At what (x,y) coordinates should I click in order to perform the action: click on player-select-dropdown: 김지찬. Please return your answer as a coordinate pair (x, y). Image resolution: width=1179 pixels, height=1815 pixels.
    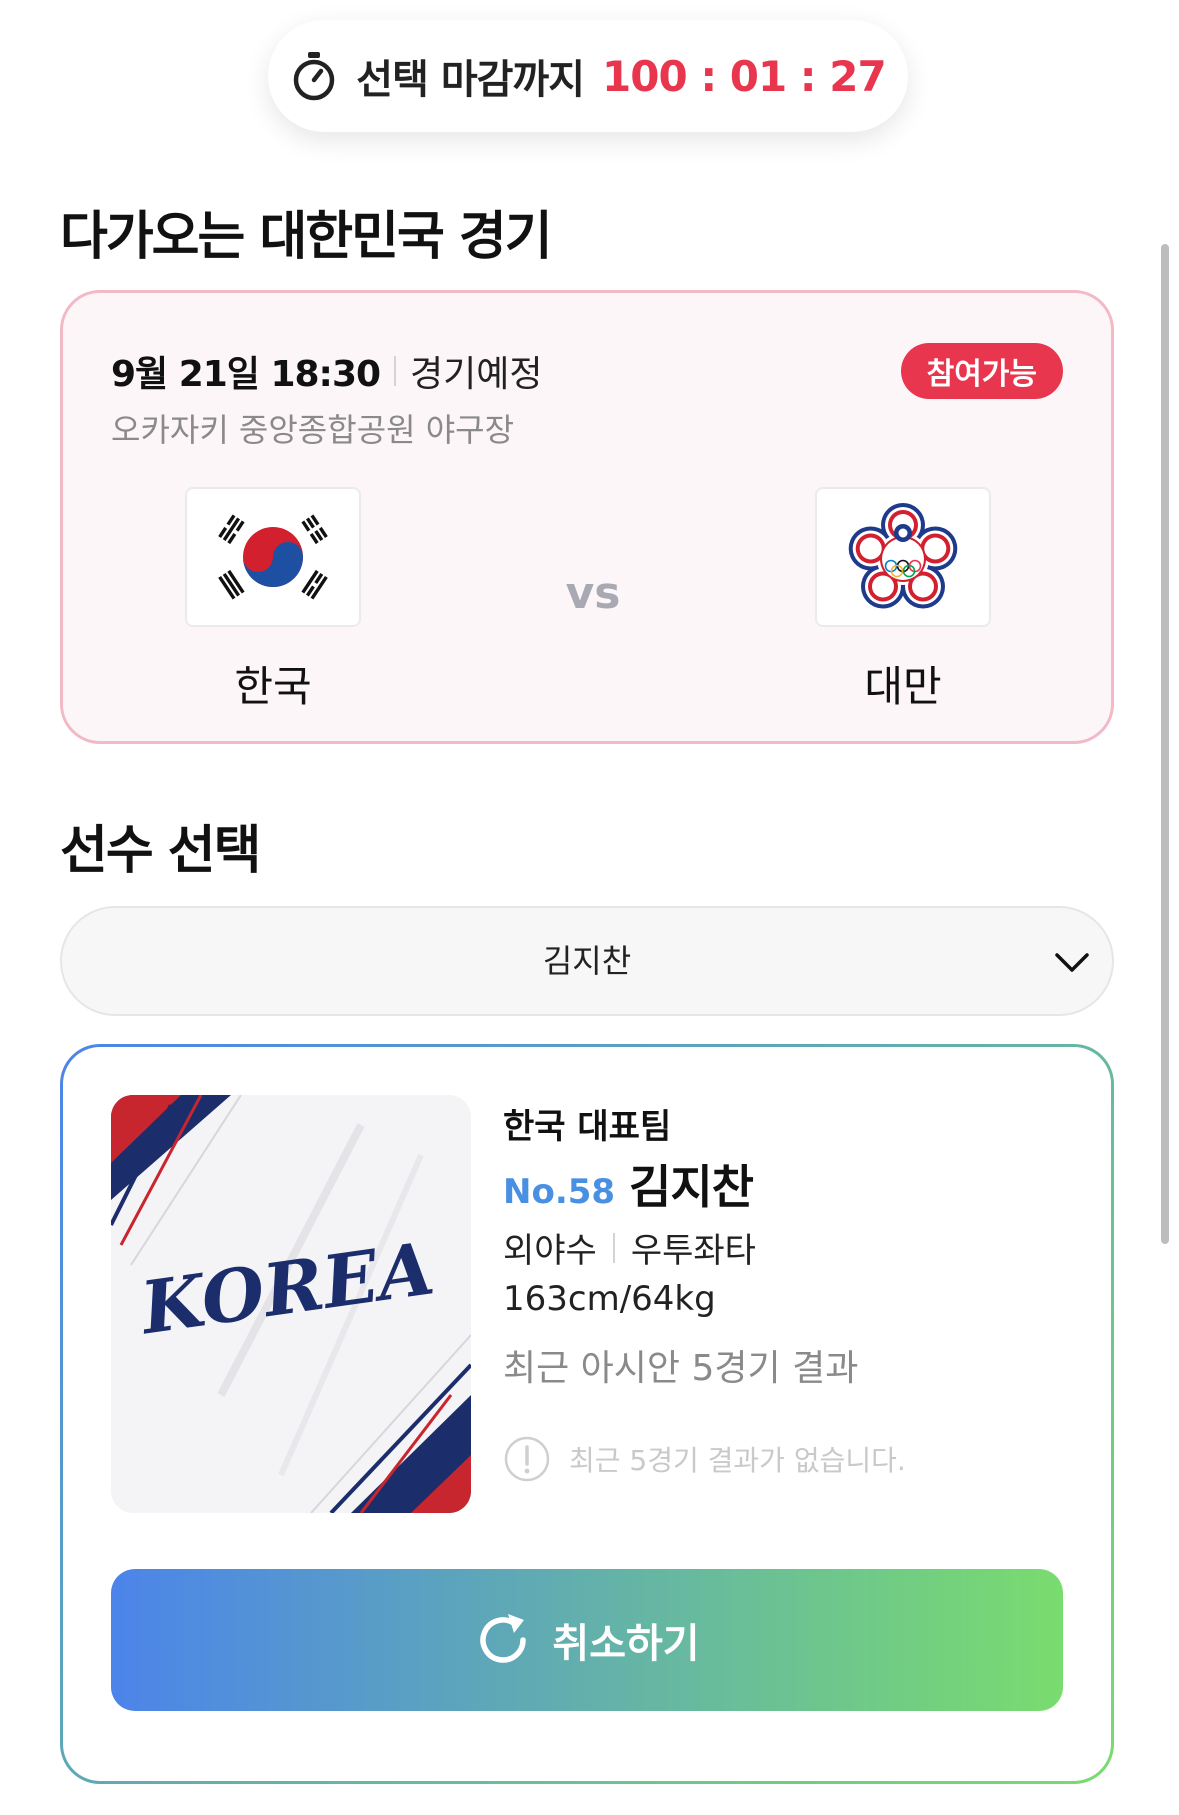
    Looking at the image, I should click on (587, 961).